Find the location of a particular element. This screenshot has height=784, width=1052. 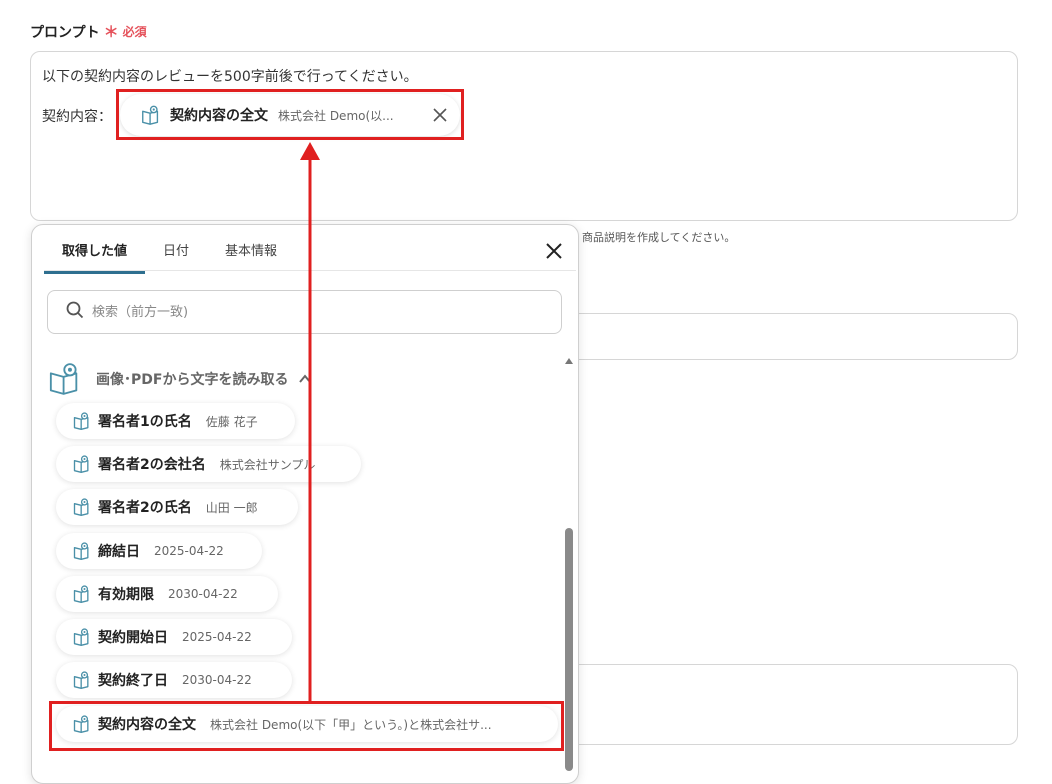

group-header: 画像･PDFから文字を読み取る is located at coordinates (180, 379).